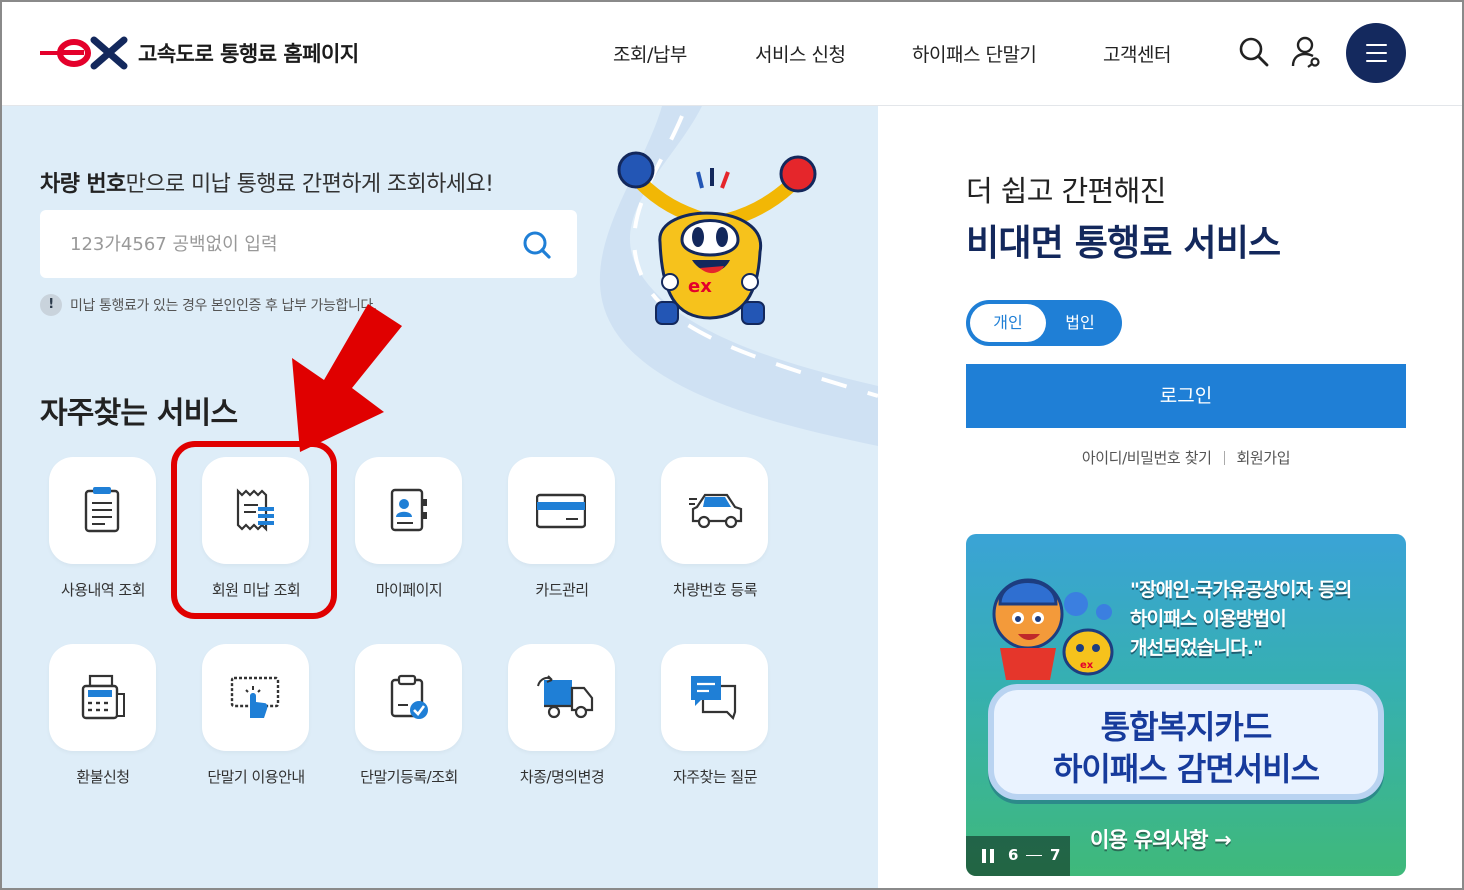  Describe the element at coordinates (974, 53) in the screenshot. I see `nav-hipass-terminal: 하이패스 단말기` at that location.